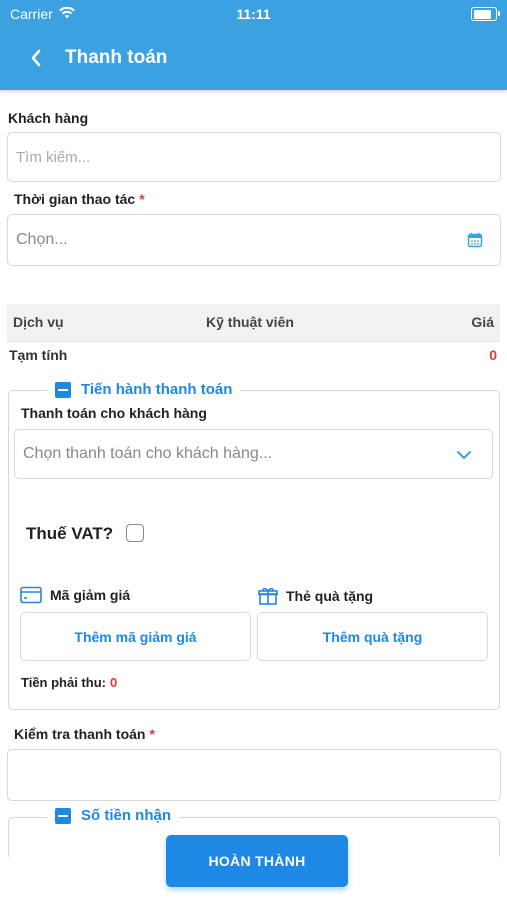  Describe the element at coordinates (38, 355) in the screenshot. I see `subtotal-label: Tạm tính` at that location.